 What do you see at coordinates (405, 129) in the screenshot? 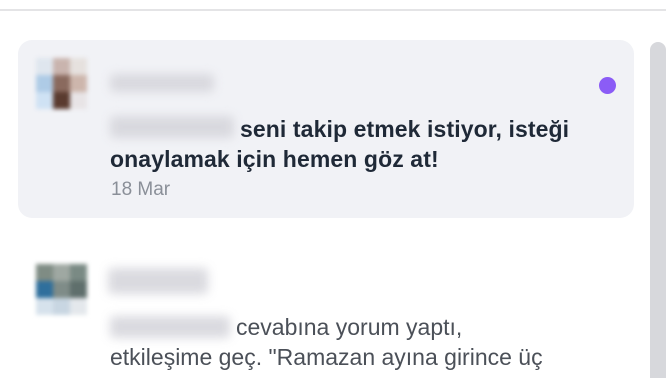
I see `notification-message-line1: seni takip etmek istiyor, isteği` at bounding box center [405, 129].